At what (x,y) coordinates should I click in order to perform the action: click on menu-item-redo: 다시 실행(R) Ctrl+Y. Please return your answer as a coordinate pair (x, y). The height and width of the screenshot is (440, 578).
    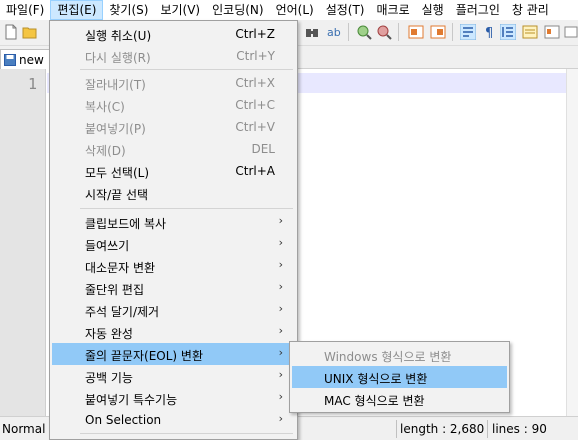
    Looking at the image, I should click on (173, 56).